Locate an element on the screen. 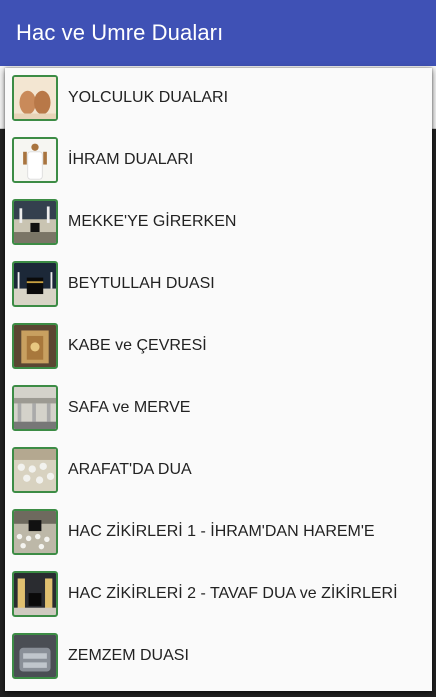  kaaba-night-icon is located at coordinates (35, 284).